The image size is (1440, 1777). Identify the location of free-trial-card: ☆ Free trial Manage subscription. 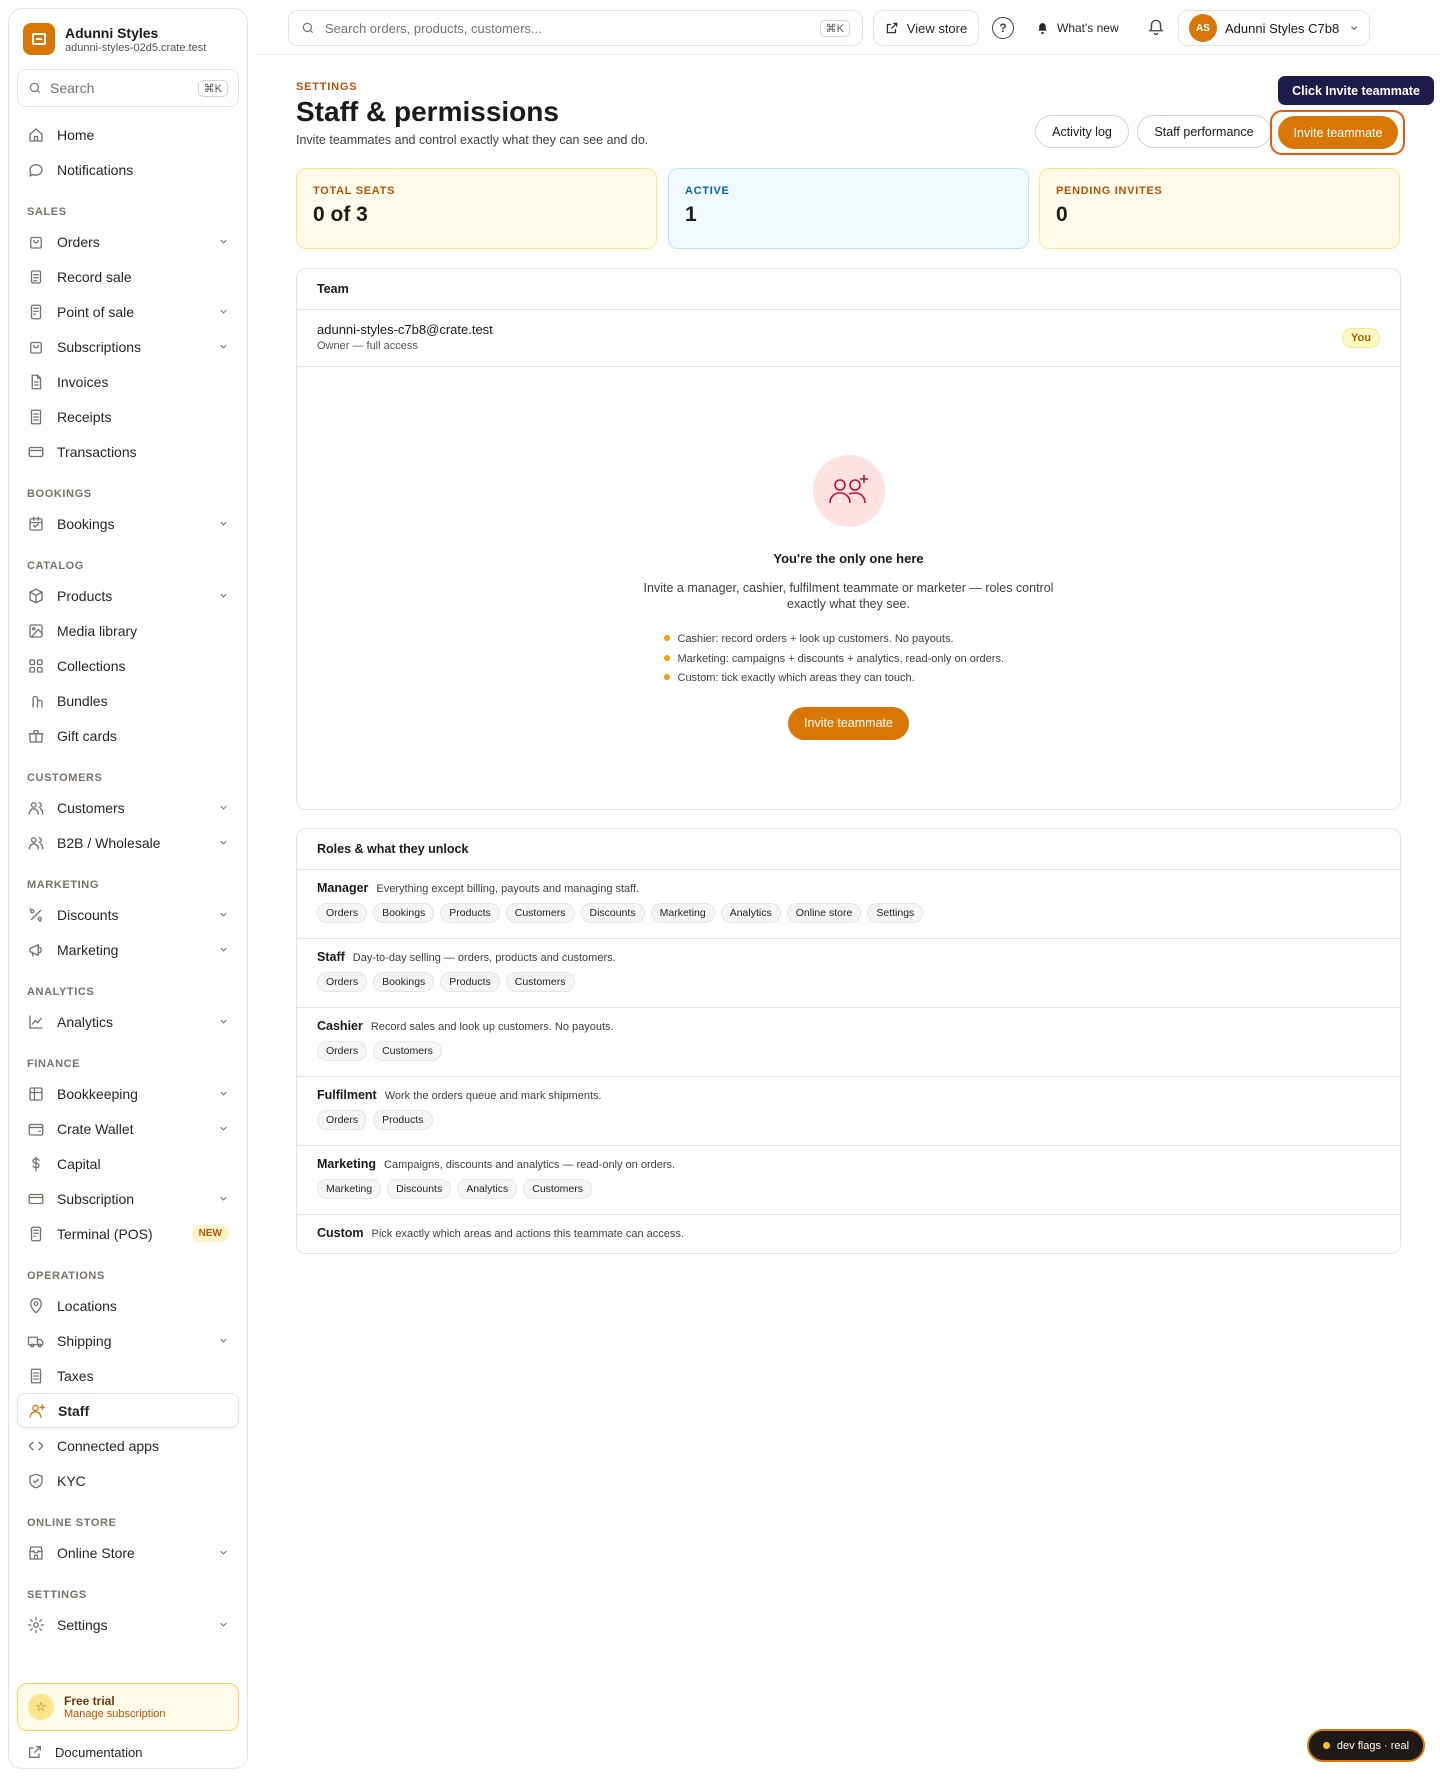
(128, 1707).